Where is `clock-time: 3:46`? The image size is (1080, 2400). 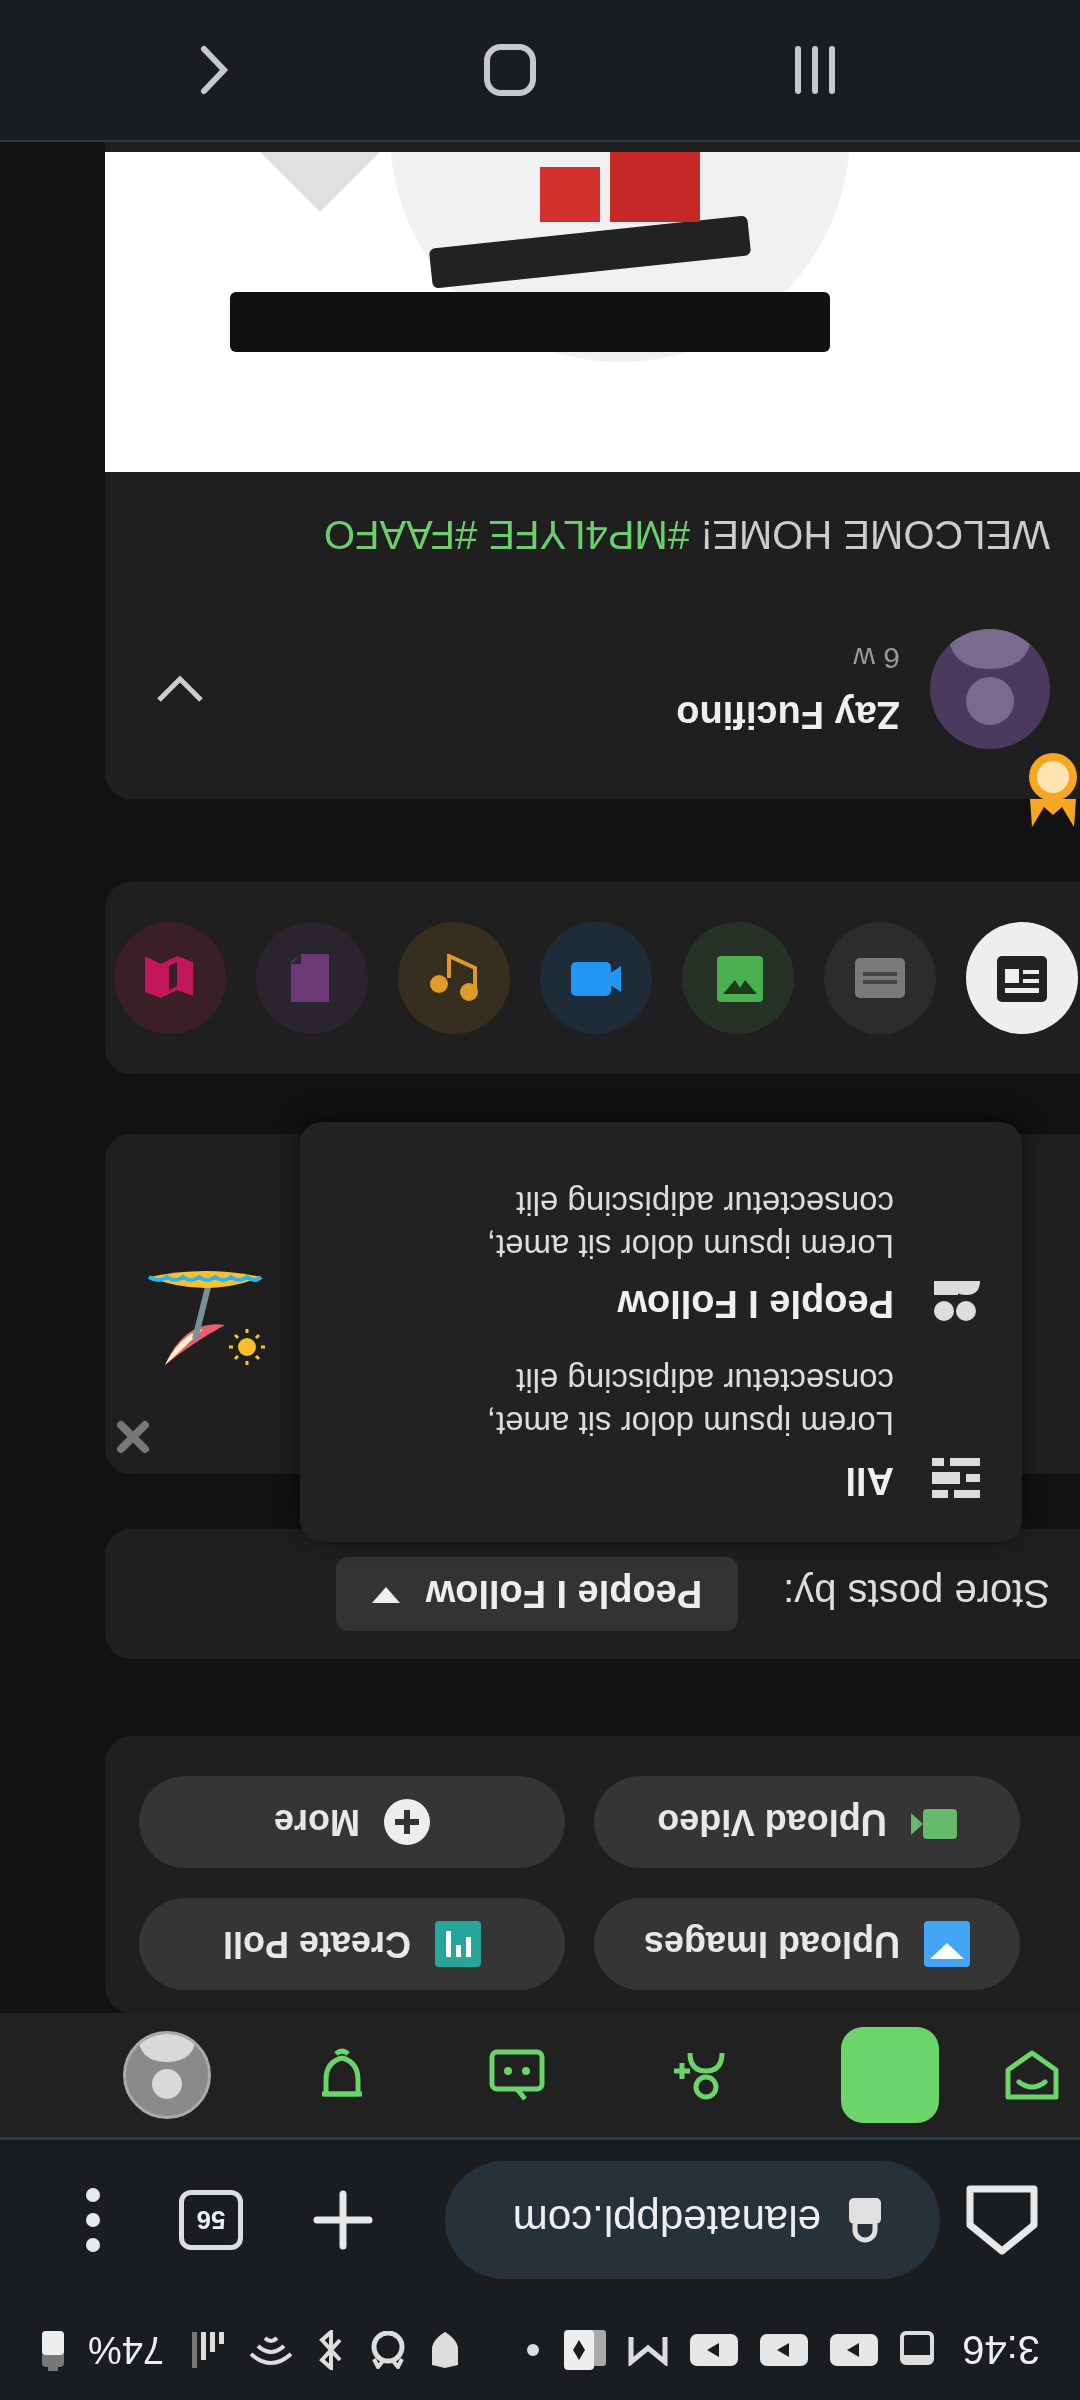 clock-time: 3:46 is located at coordinates (1001, 2350).